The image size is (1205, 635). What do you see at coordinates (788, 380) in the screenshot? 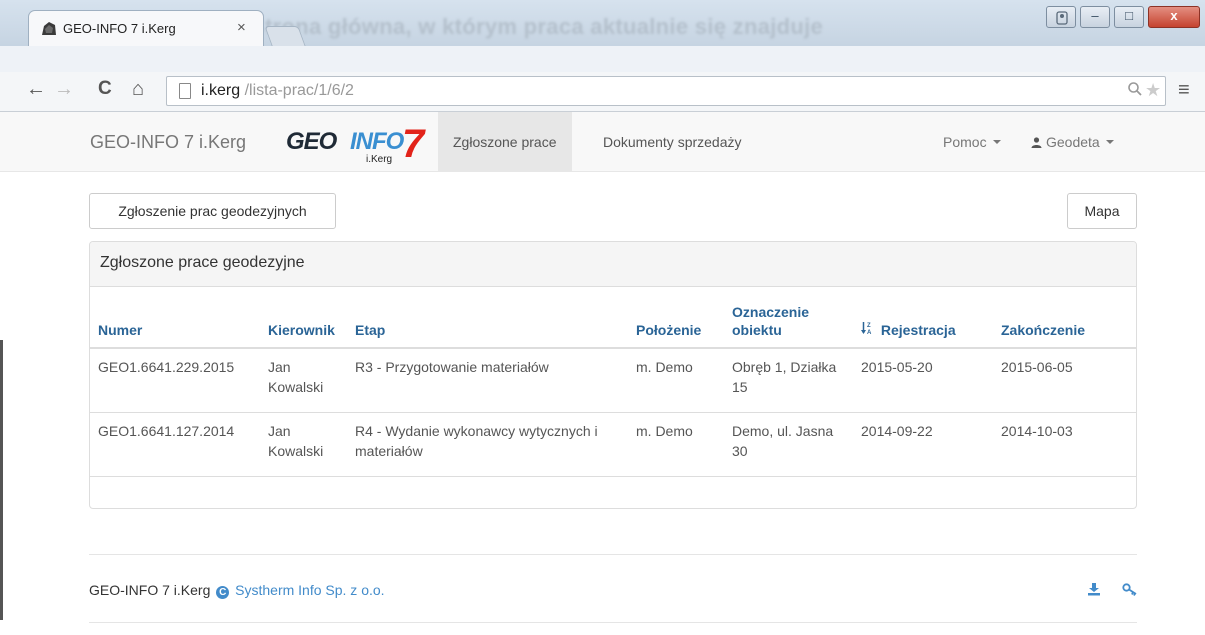
I see `cell-oznaczenie: Obręb 1, Działka 15` at bounding box center [788, 380].